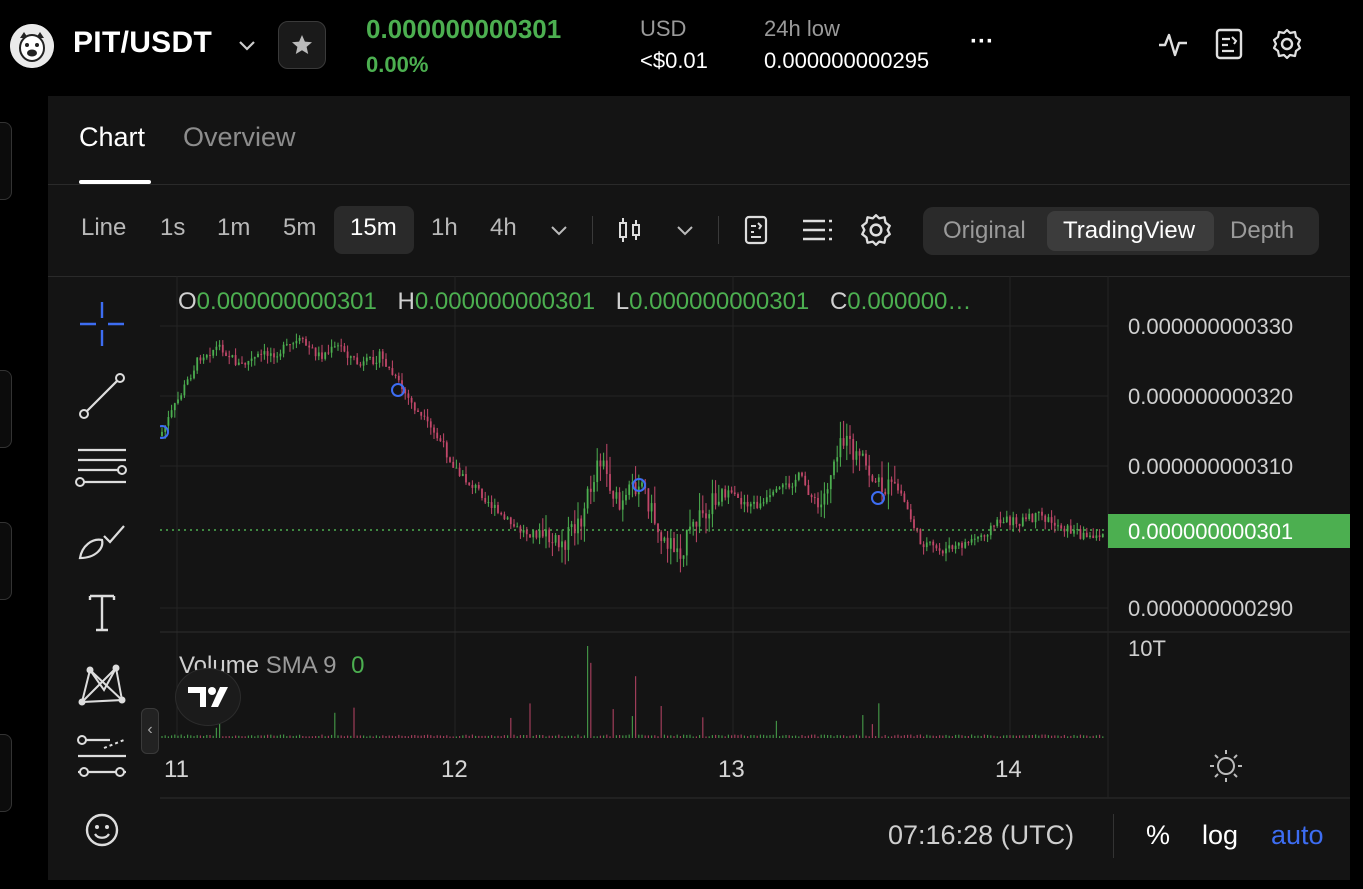  I want to click on view-switcher: Original TradingView Depth, so click(1121, 231).